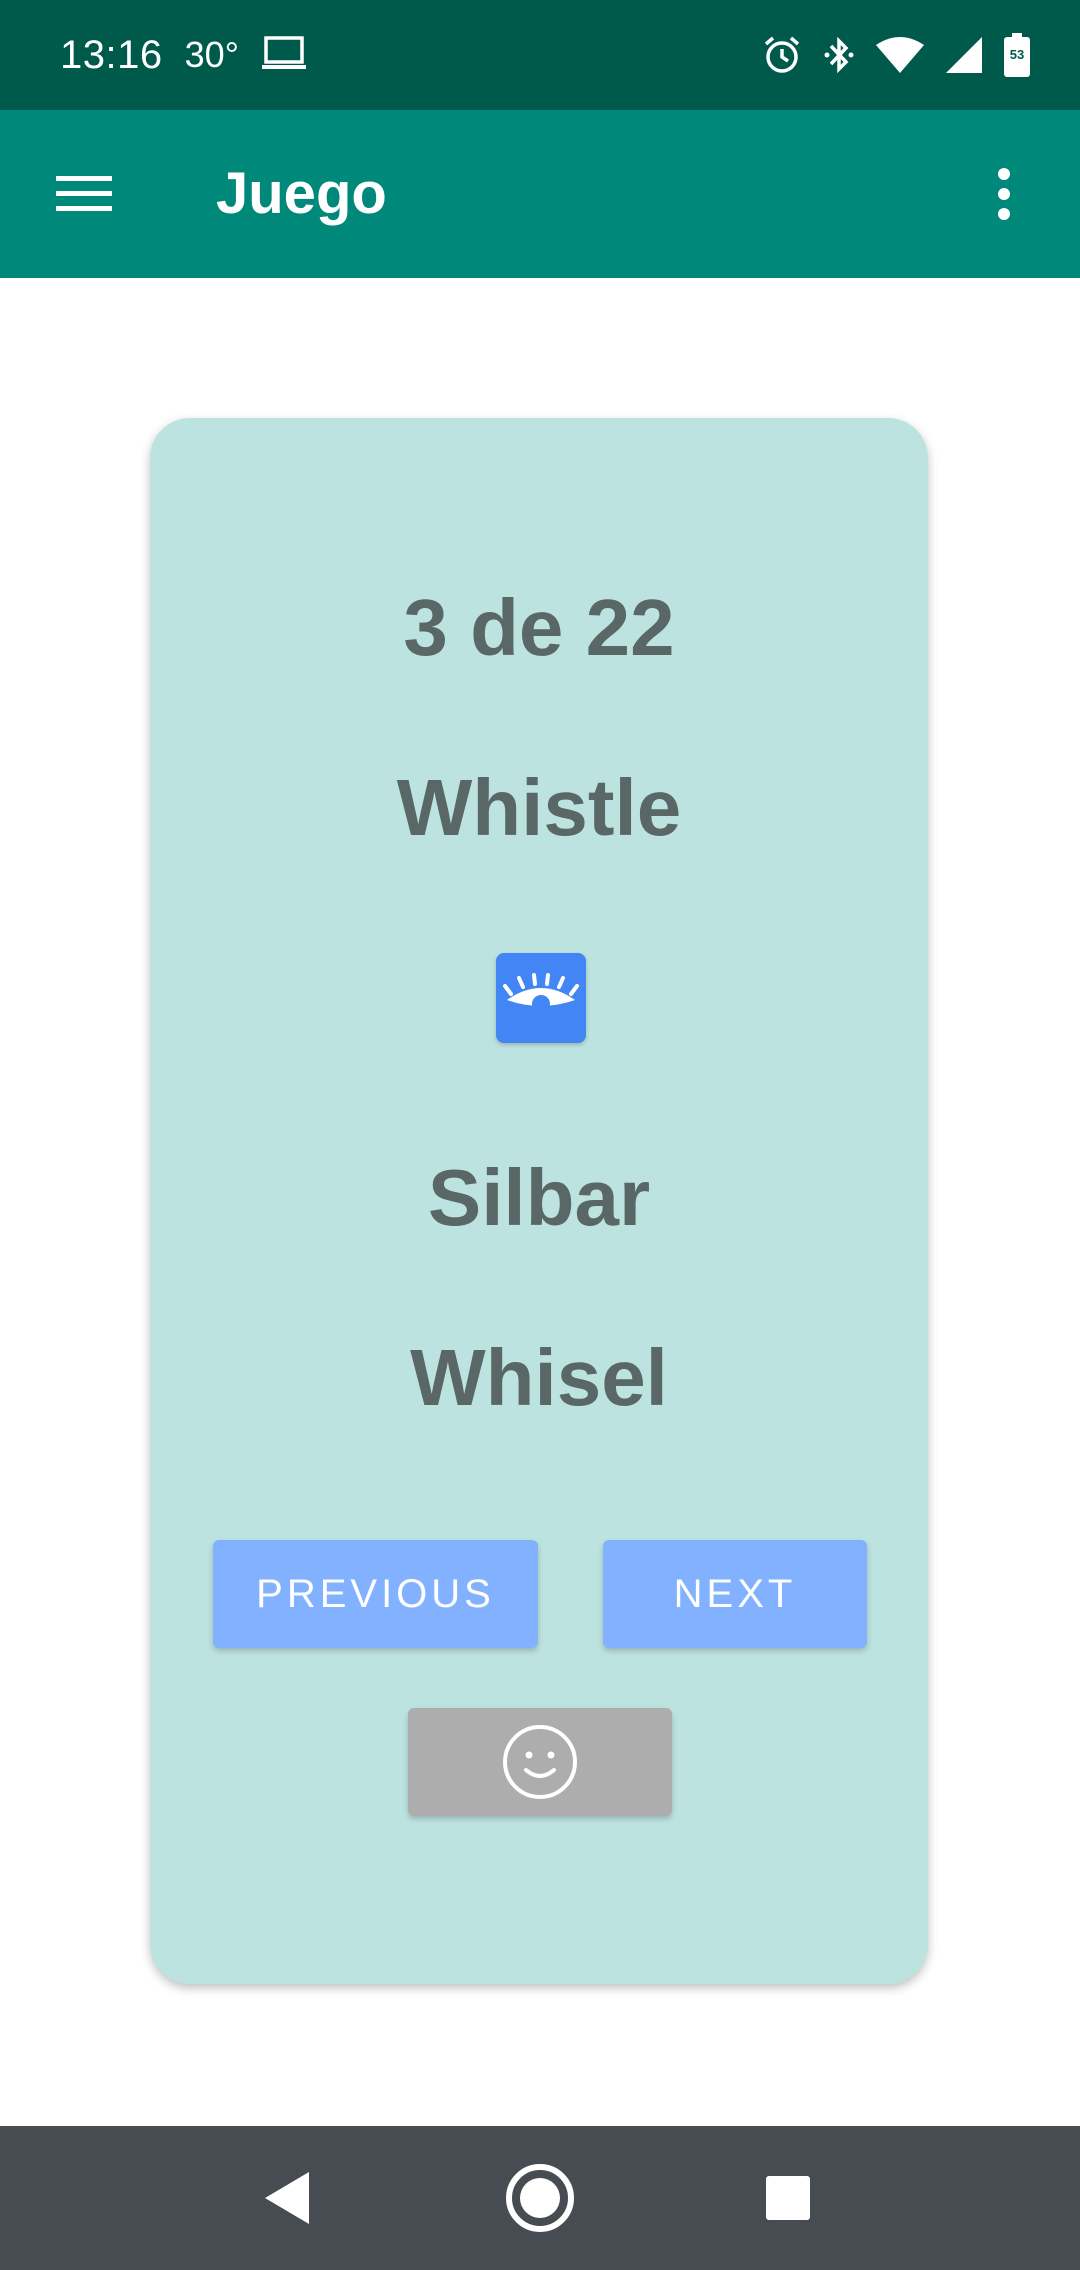  What do you see at coordinates (284, 55) in the screenshot?
I see `laptop-icon` at bounding box center [284, 55].